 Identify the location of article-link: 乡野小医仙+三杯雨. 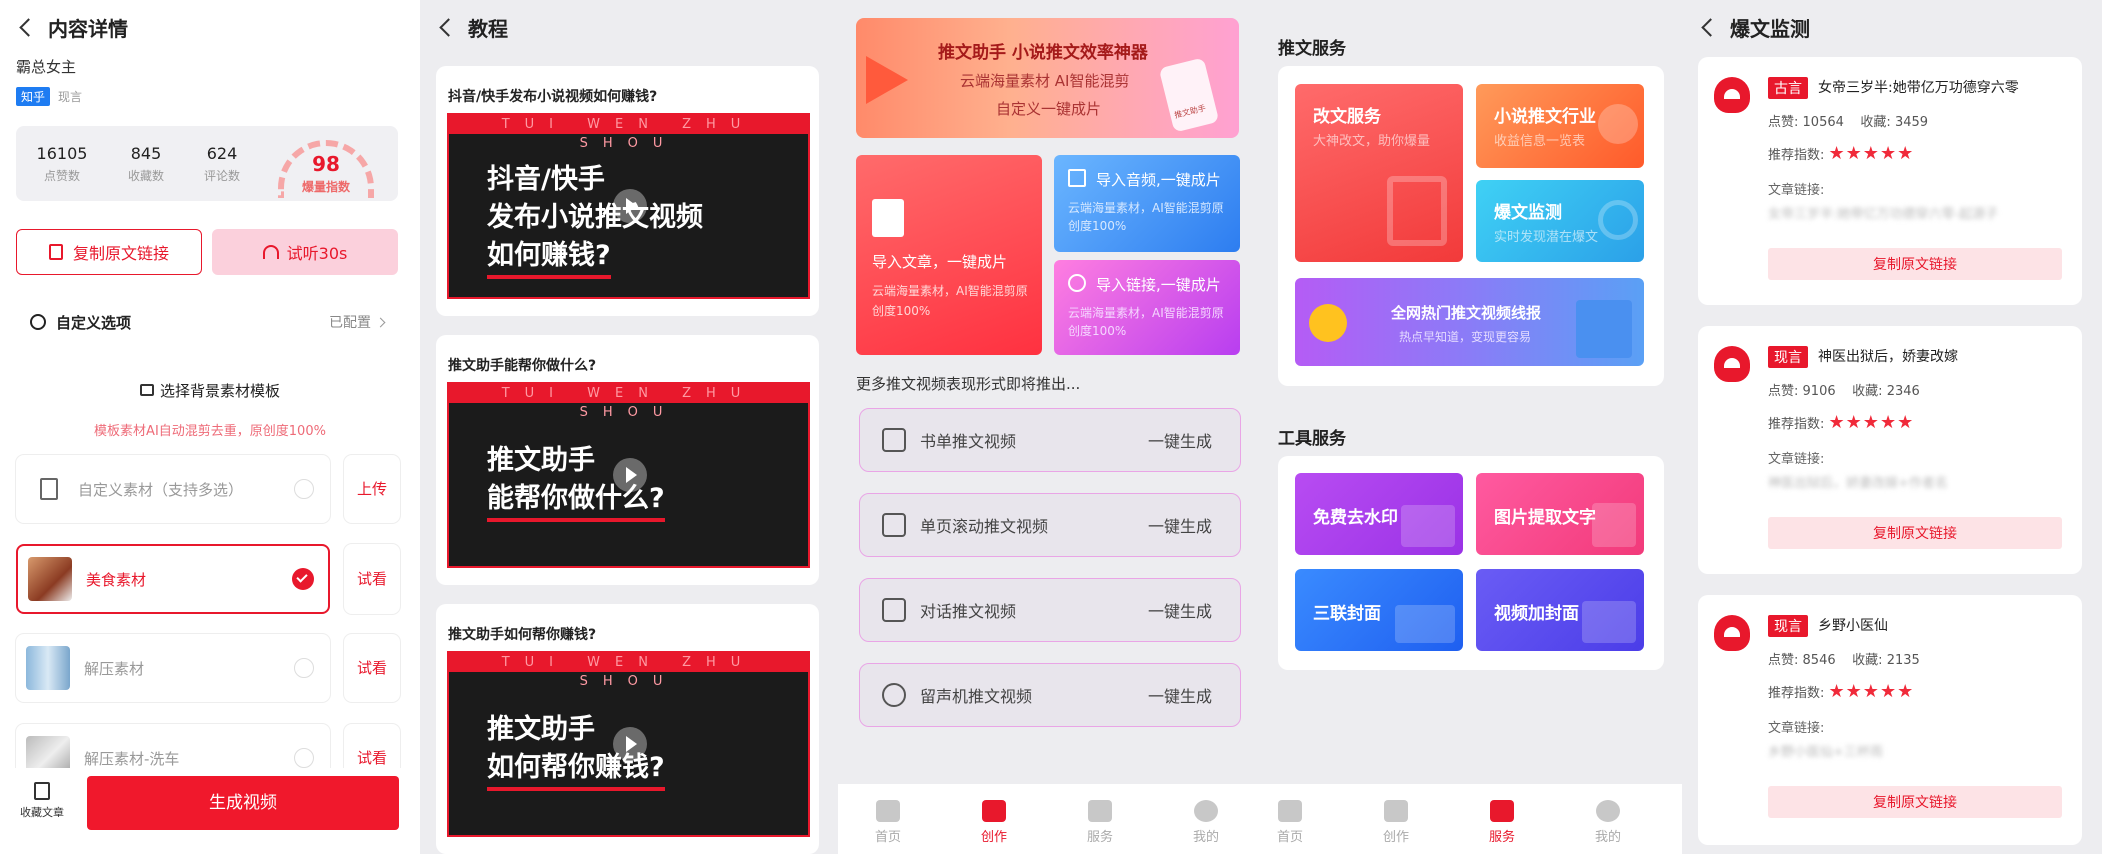
(1825, 750).